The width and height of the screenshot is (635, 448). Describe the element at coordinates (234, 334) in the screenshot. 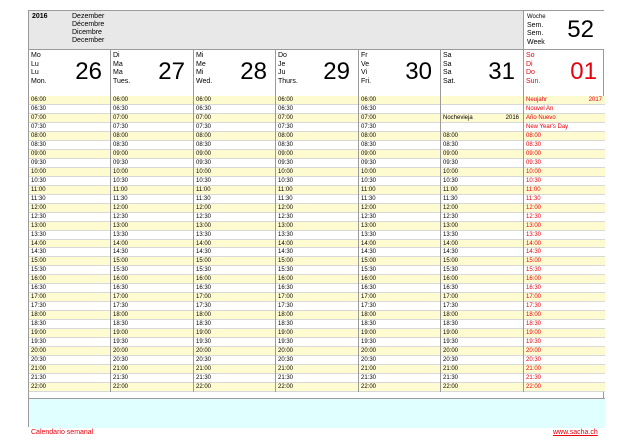

I see `time-slot: 19:00` at that location.